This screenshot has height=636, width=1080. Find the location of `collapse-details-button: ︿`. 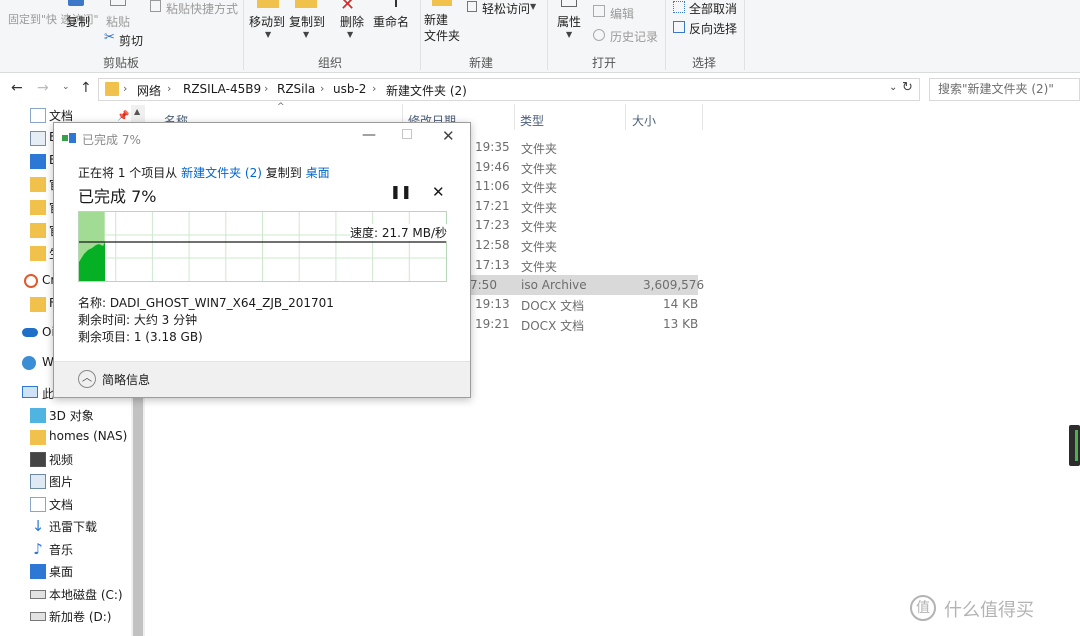

collapse-details-button: ︿ is located at coordinates (87, 379).